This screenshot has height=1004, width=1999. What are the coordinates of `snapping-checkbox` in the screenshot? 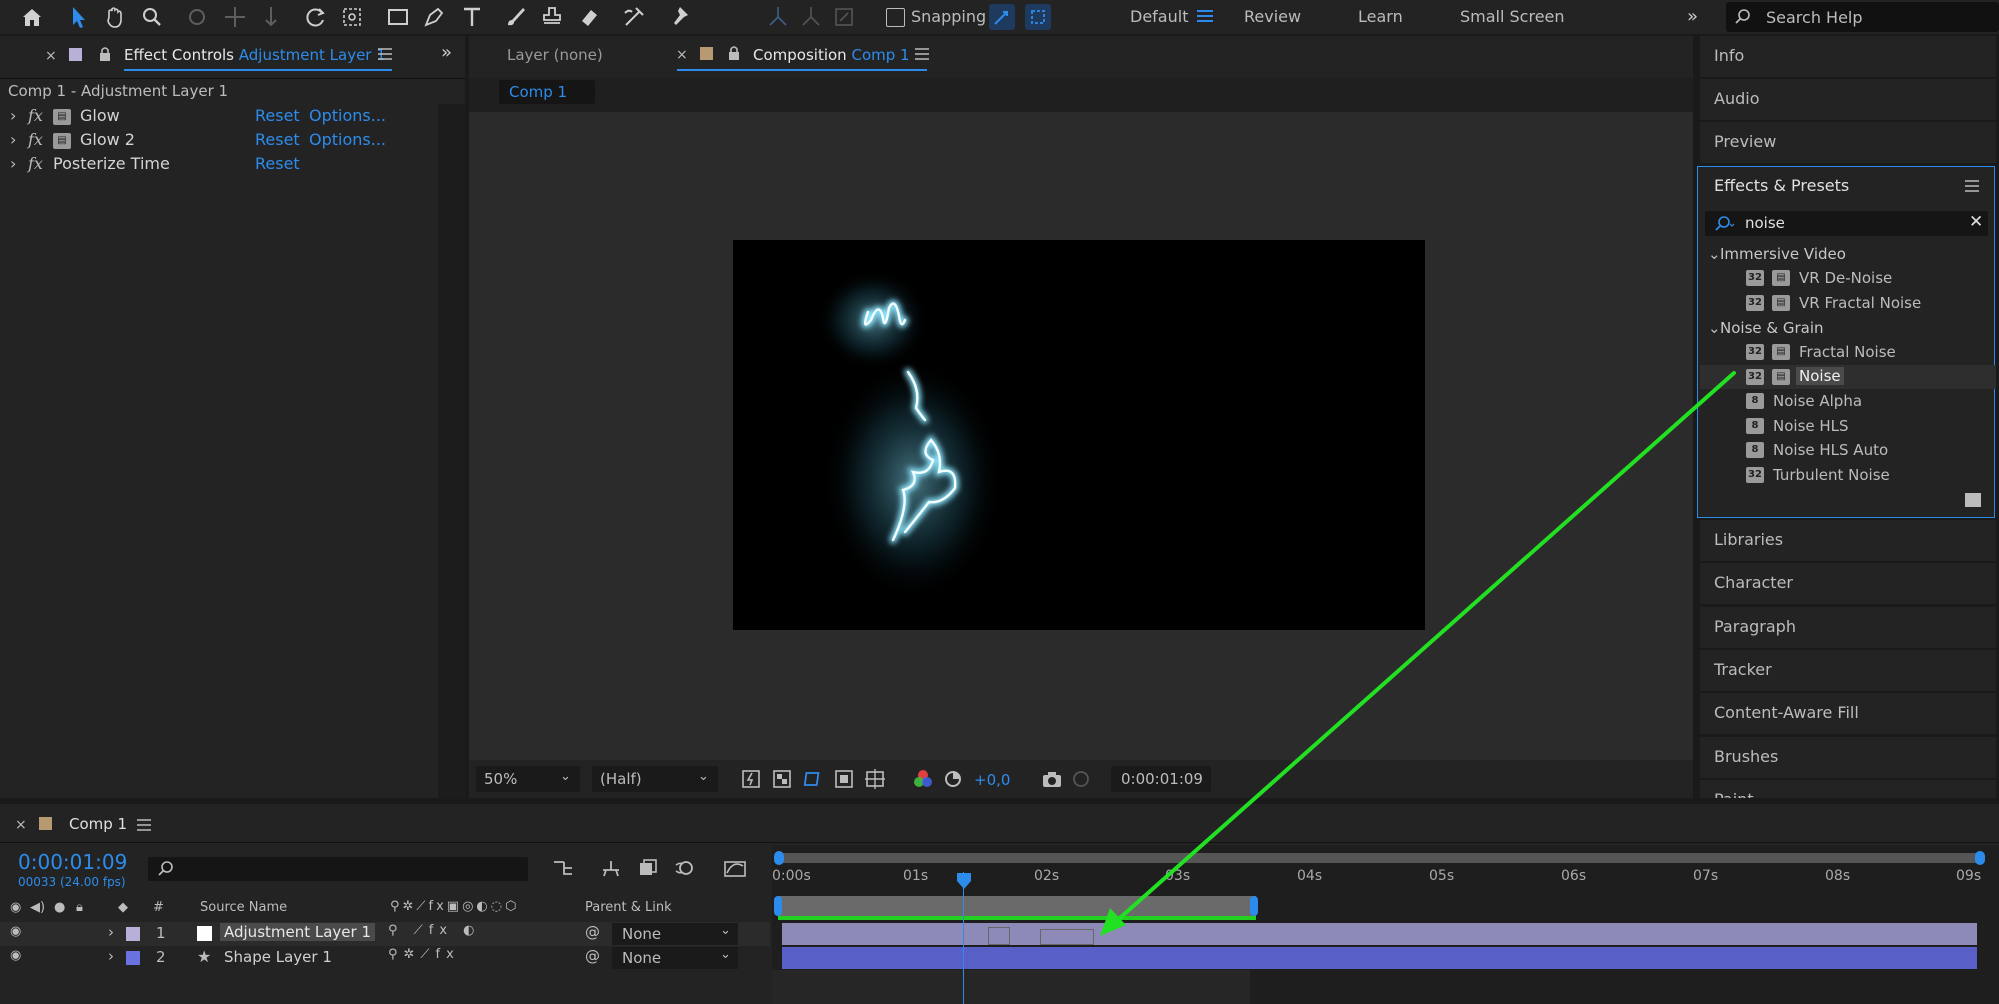 It's located at (895, 17).